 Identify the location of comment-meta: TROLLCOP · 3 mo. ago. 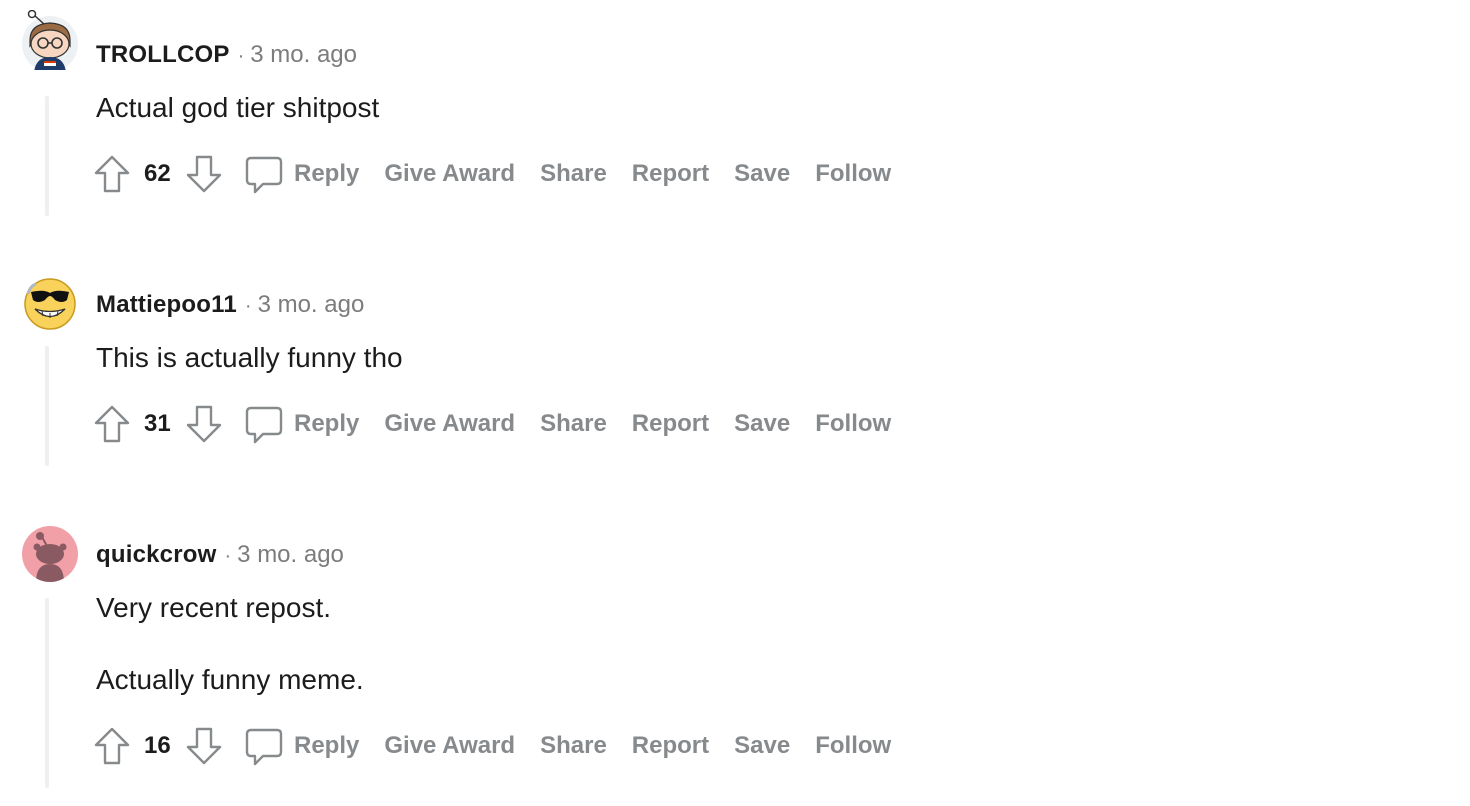
(226, 55).